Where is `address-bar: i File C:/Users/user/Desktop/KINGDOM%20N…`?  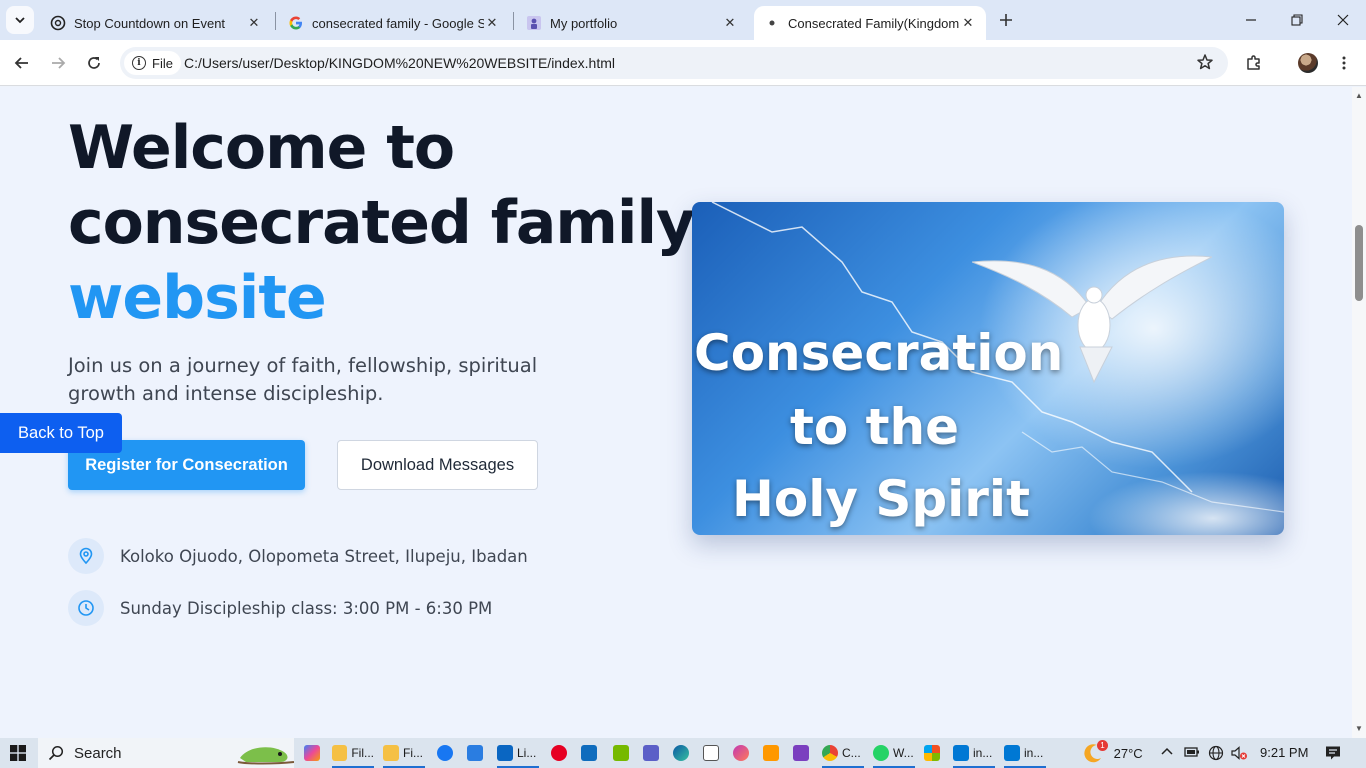
address-bar: i File C:/Users/user/Desktop/KINGDOM%20N… is located at coordinates (674, 63).